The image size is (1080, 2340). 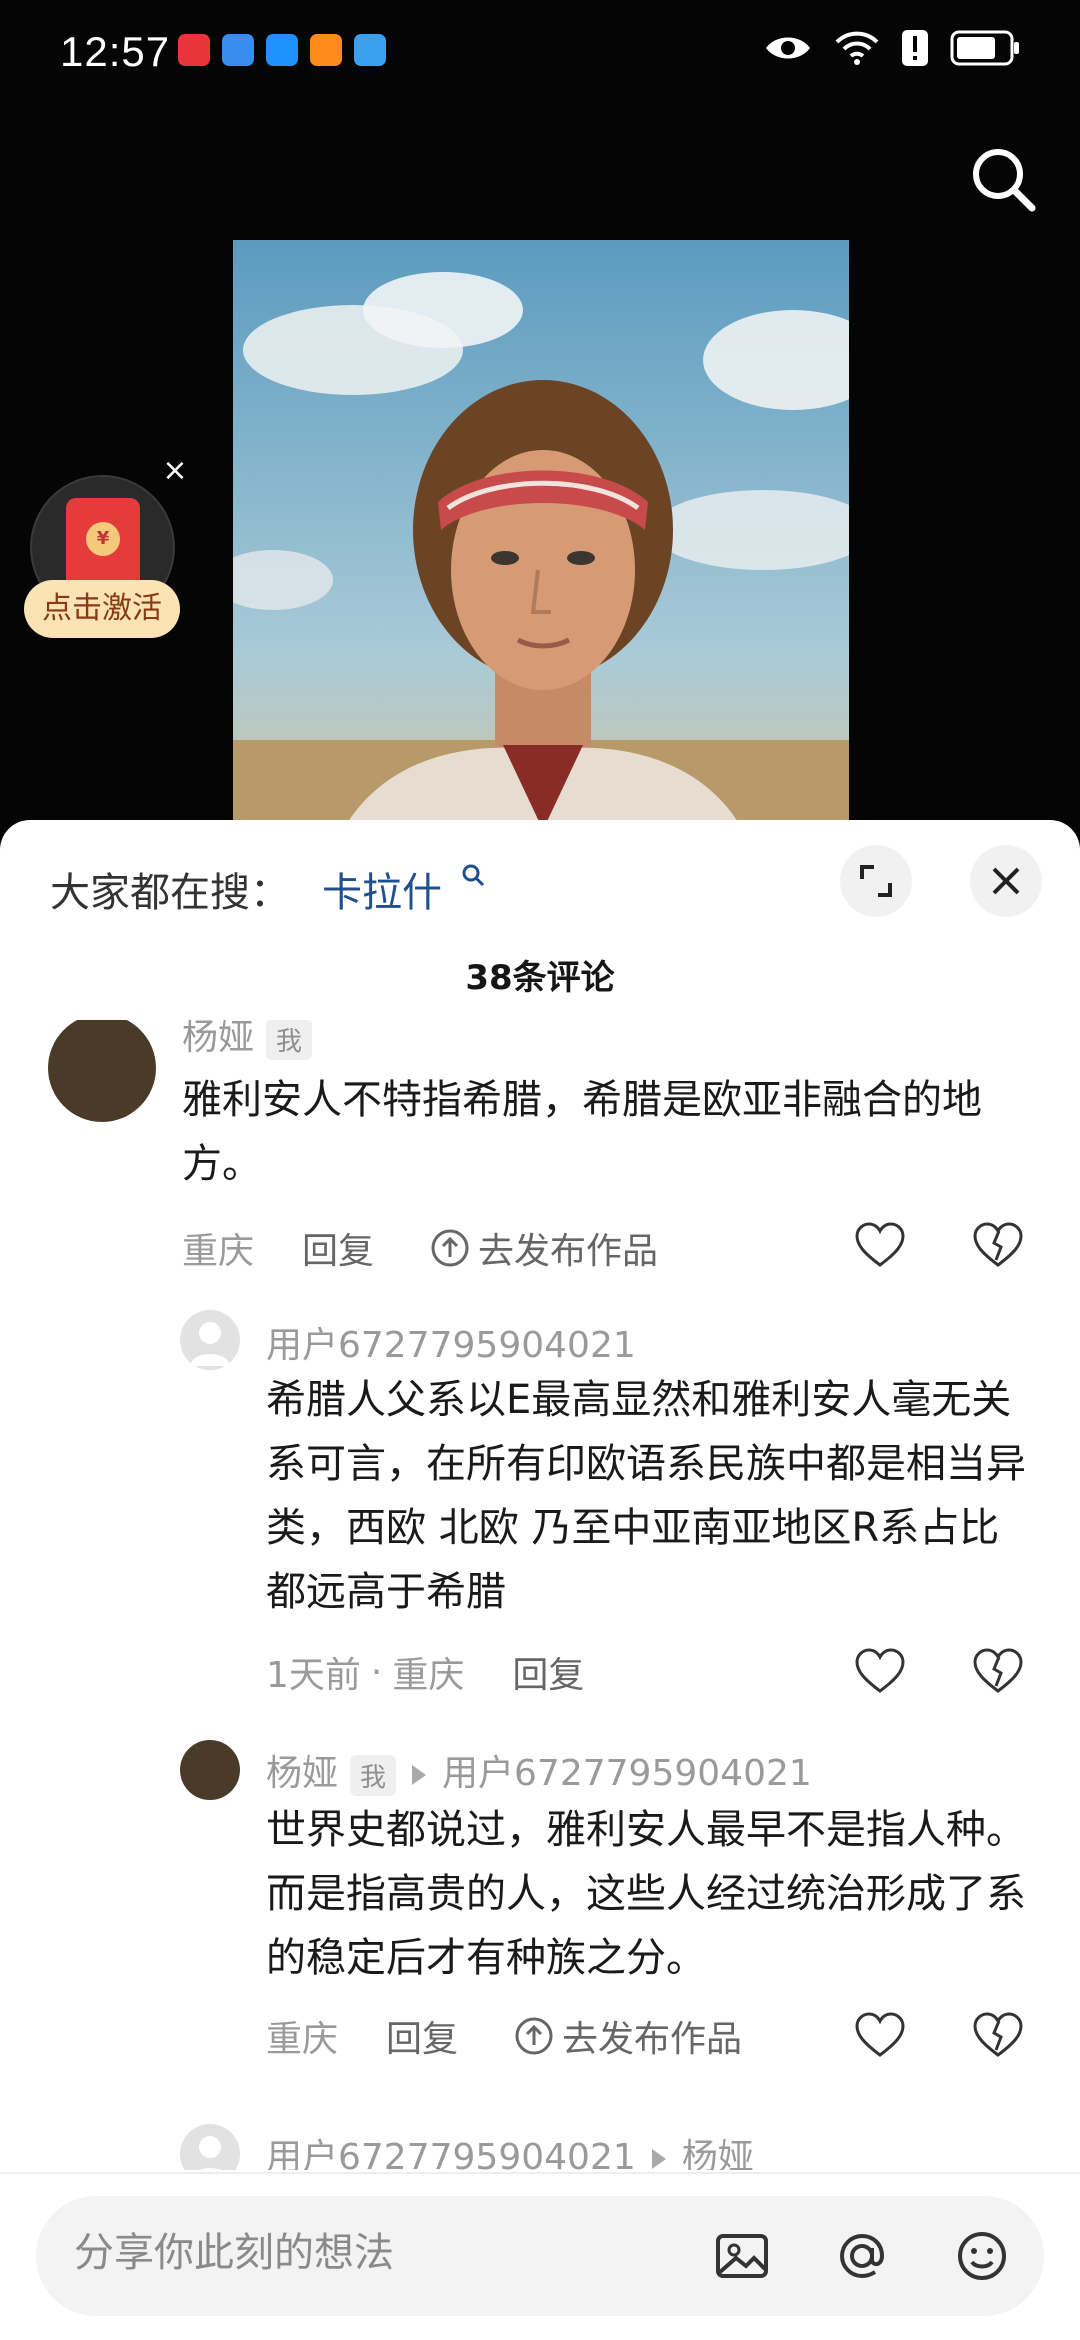 I want to click on activate-button: 点击激活, so click(x=102, y=609).